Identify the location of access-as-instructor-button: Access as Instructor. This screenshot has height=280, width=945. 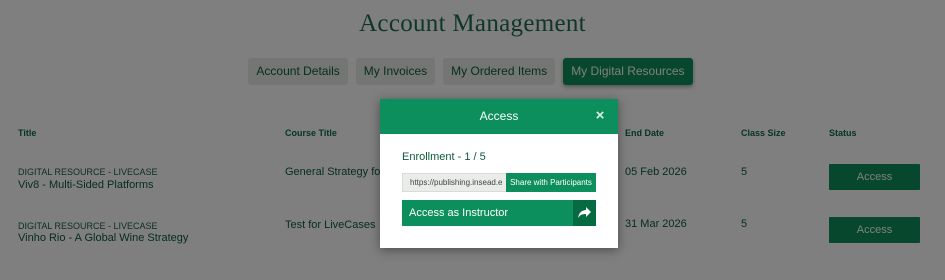
(499, 213).